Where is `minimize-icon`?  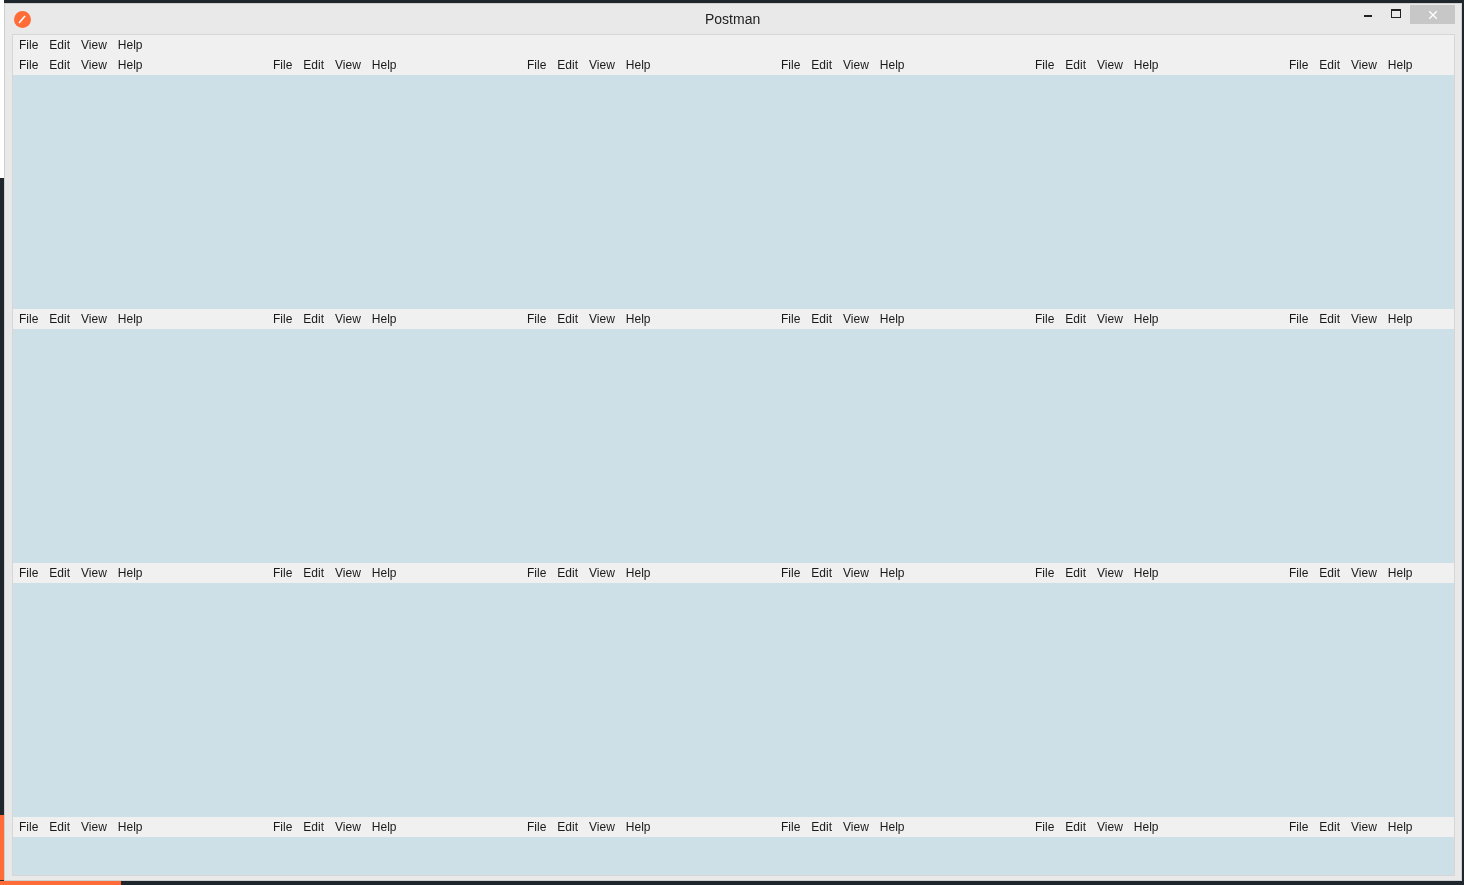 minimize-icon is located at coordinates (1368, 16).